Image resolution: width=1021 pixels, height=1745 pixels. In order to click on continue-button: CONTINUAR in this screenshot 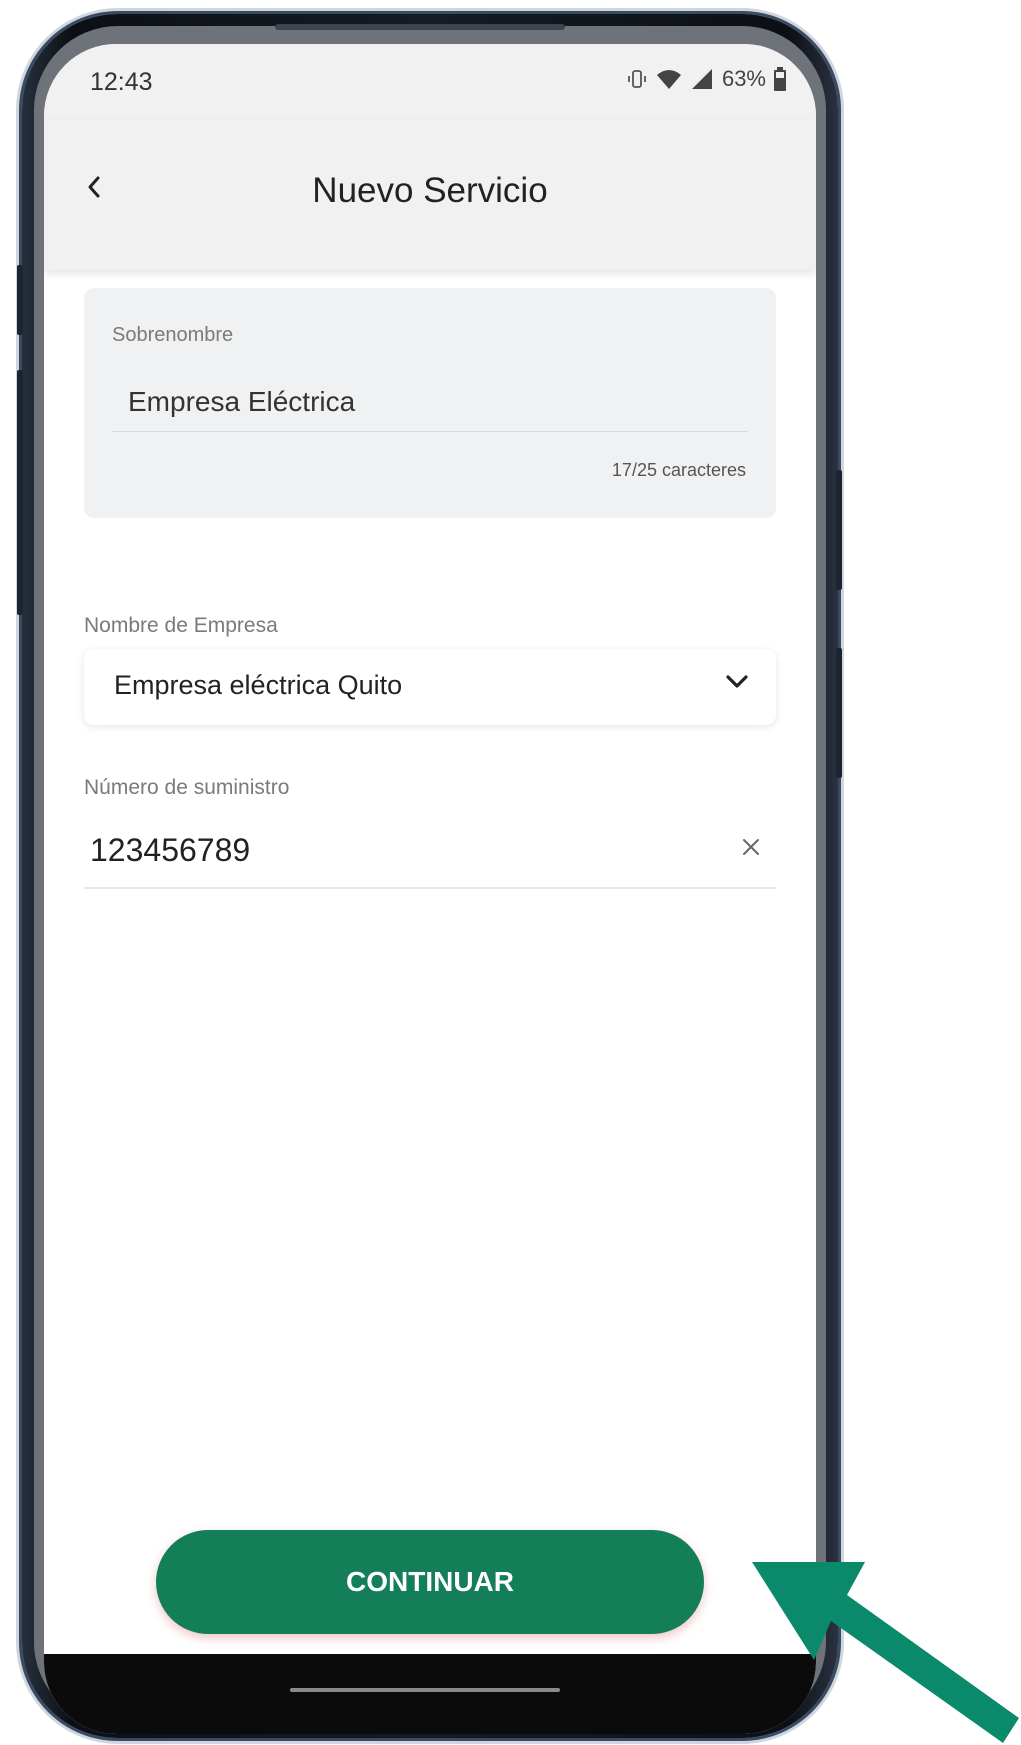, I will do `click(430, 1582)`.